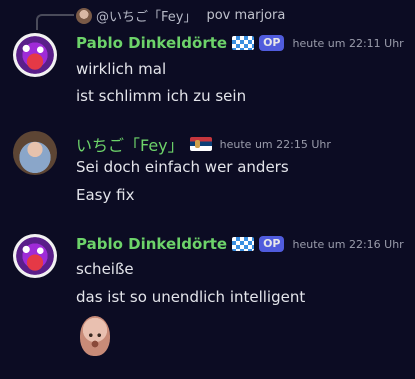  I want to click on username: いちご「Fey」, so click(130, 144).